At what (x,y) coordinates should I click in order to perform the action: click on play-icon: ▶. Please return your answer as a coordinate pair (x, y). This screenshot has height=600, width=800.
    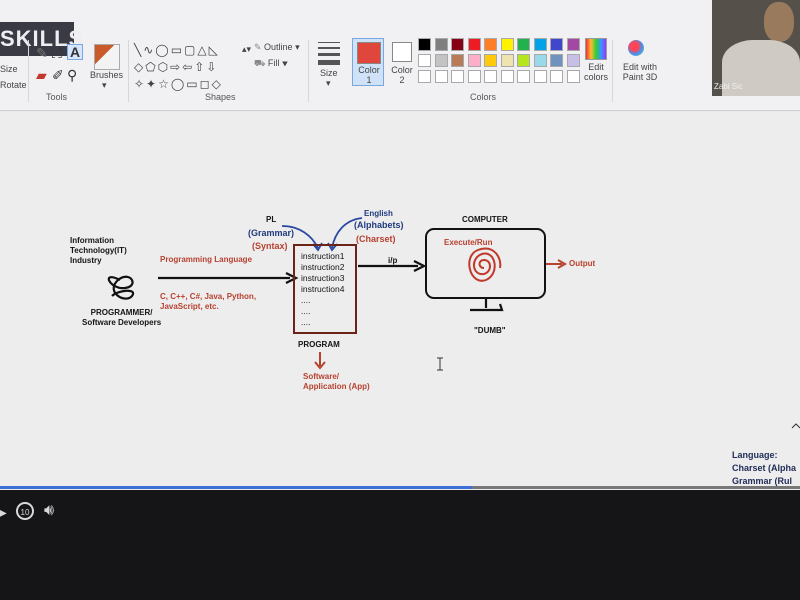
    Looking at the image, I should click on (3, 512).